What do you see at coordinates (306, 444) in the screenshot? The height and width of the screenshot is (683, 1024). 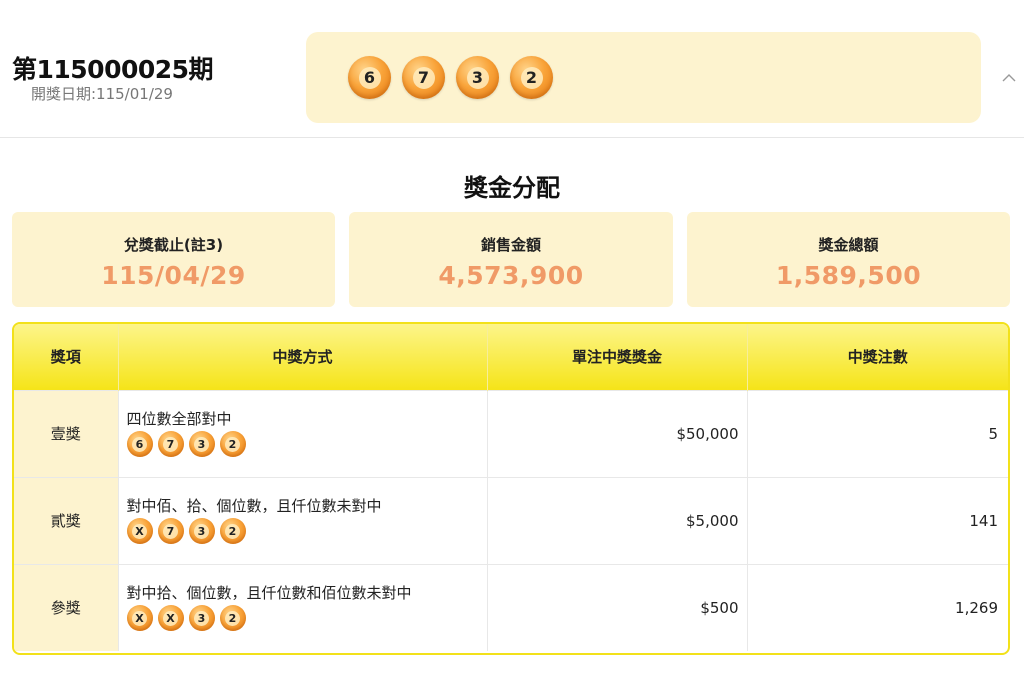 I see `method-balls: 6 7 3 2` at bounding box center [306, 444].